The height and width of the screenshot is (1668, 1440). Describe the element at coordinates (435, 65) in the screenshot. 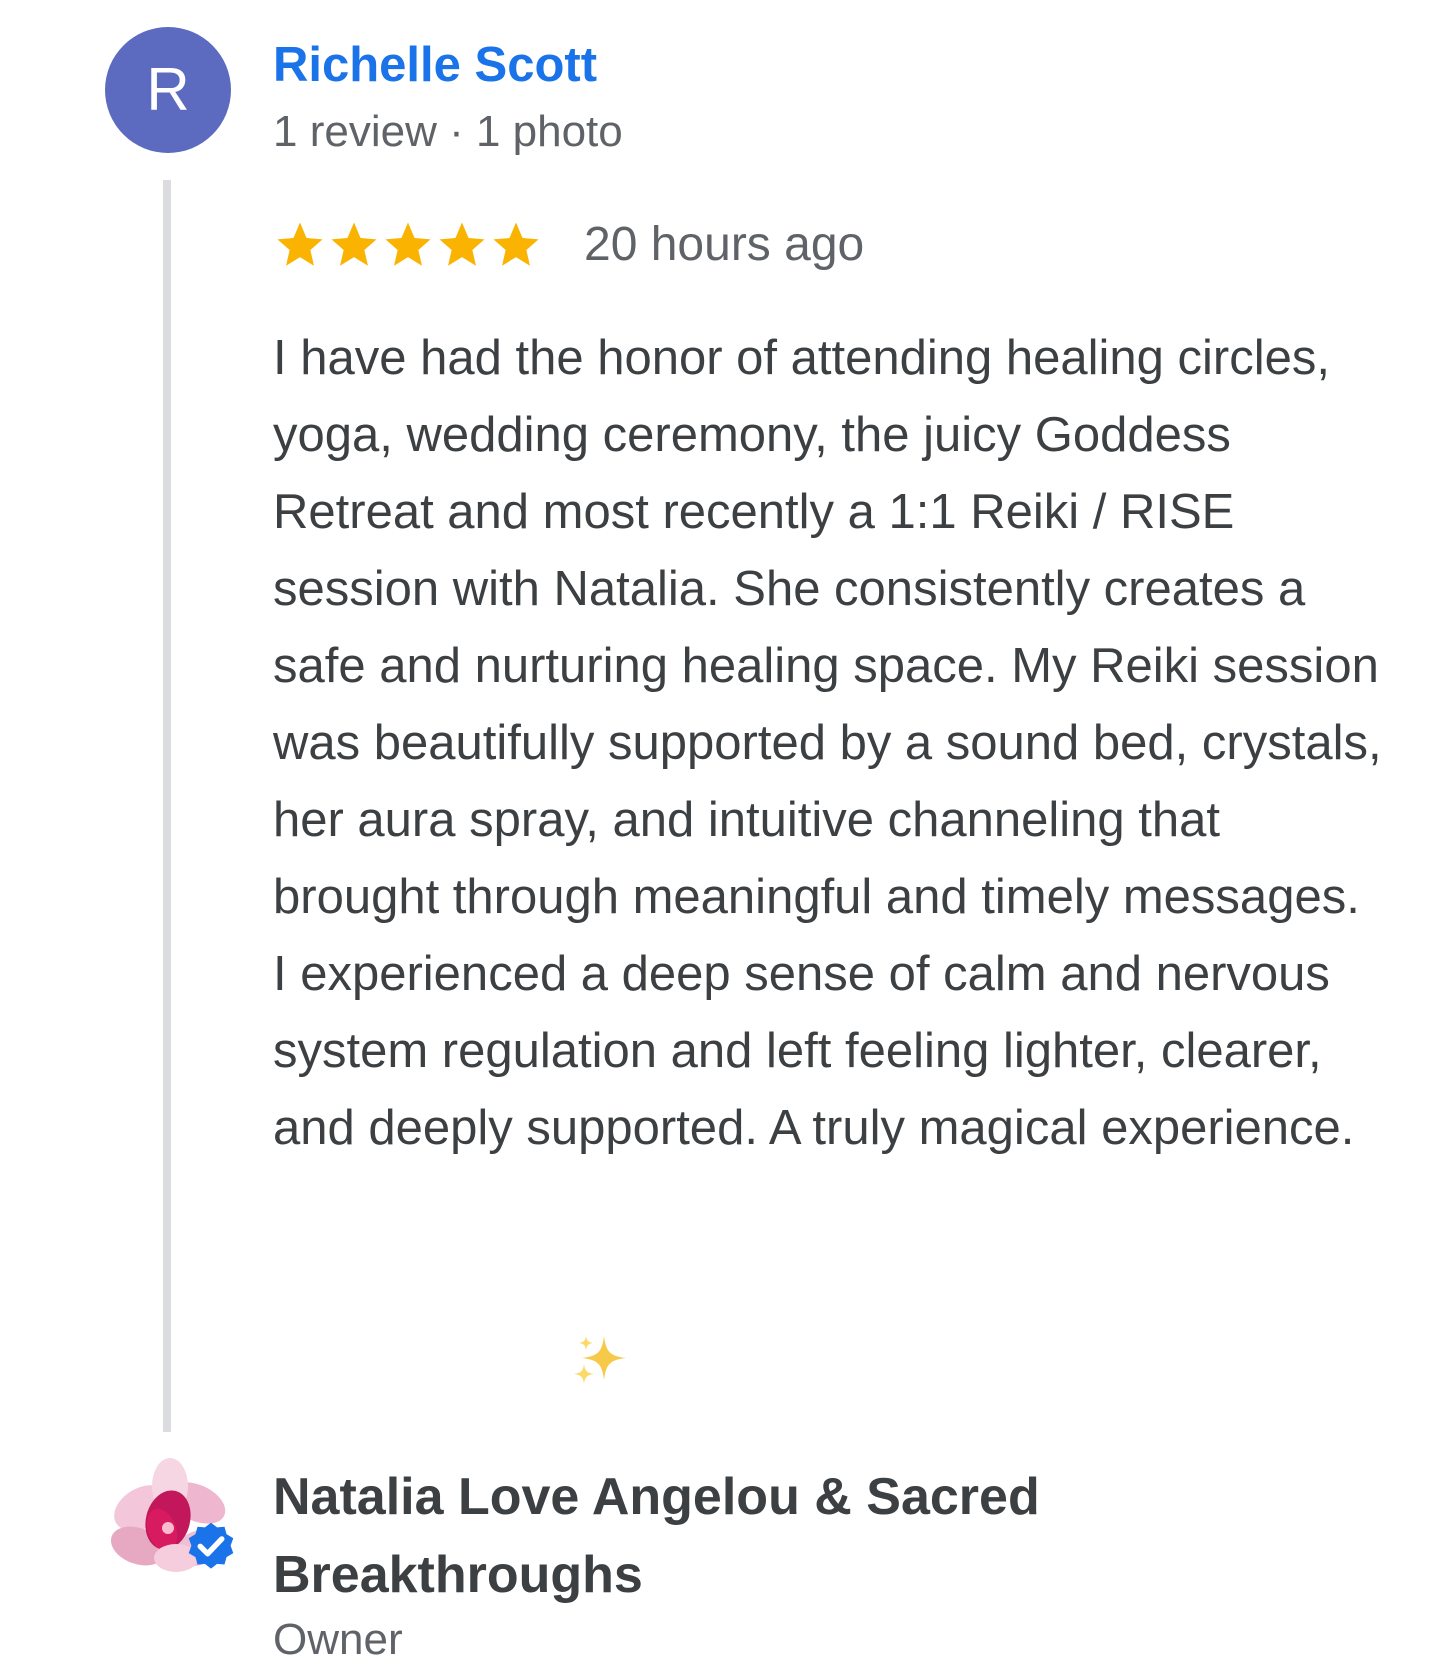

I see `reviewer-name: Richelle Scott` at that location.